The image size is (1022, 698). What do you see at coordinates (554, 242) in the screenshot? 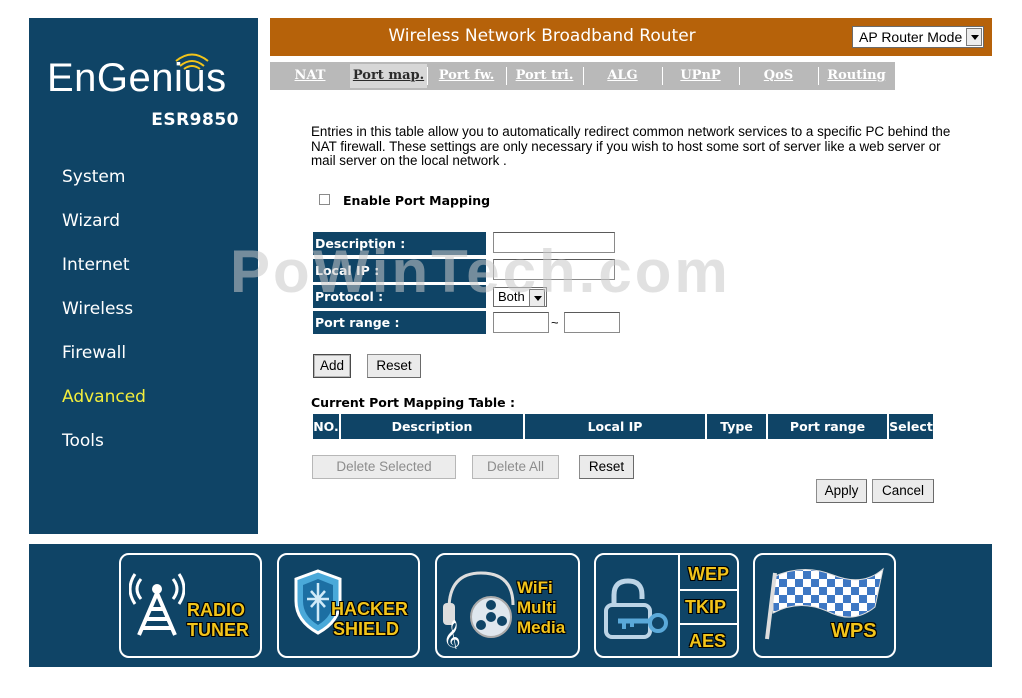
I see `description-input` at bounding box center [554, 242].